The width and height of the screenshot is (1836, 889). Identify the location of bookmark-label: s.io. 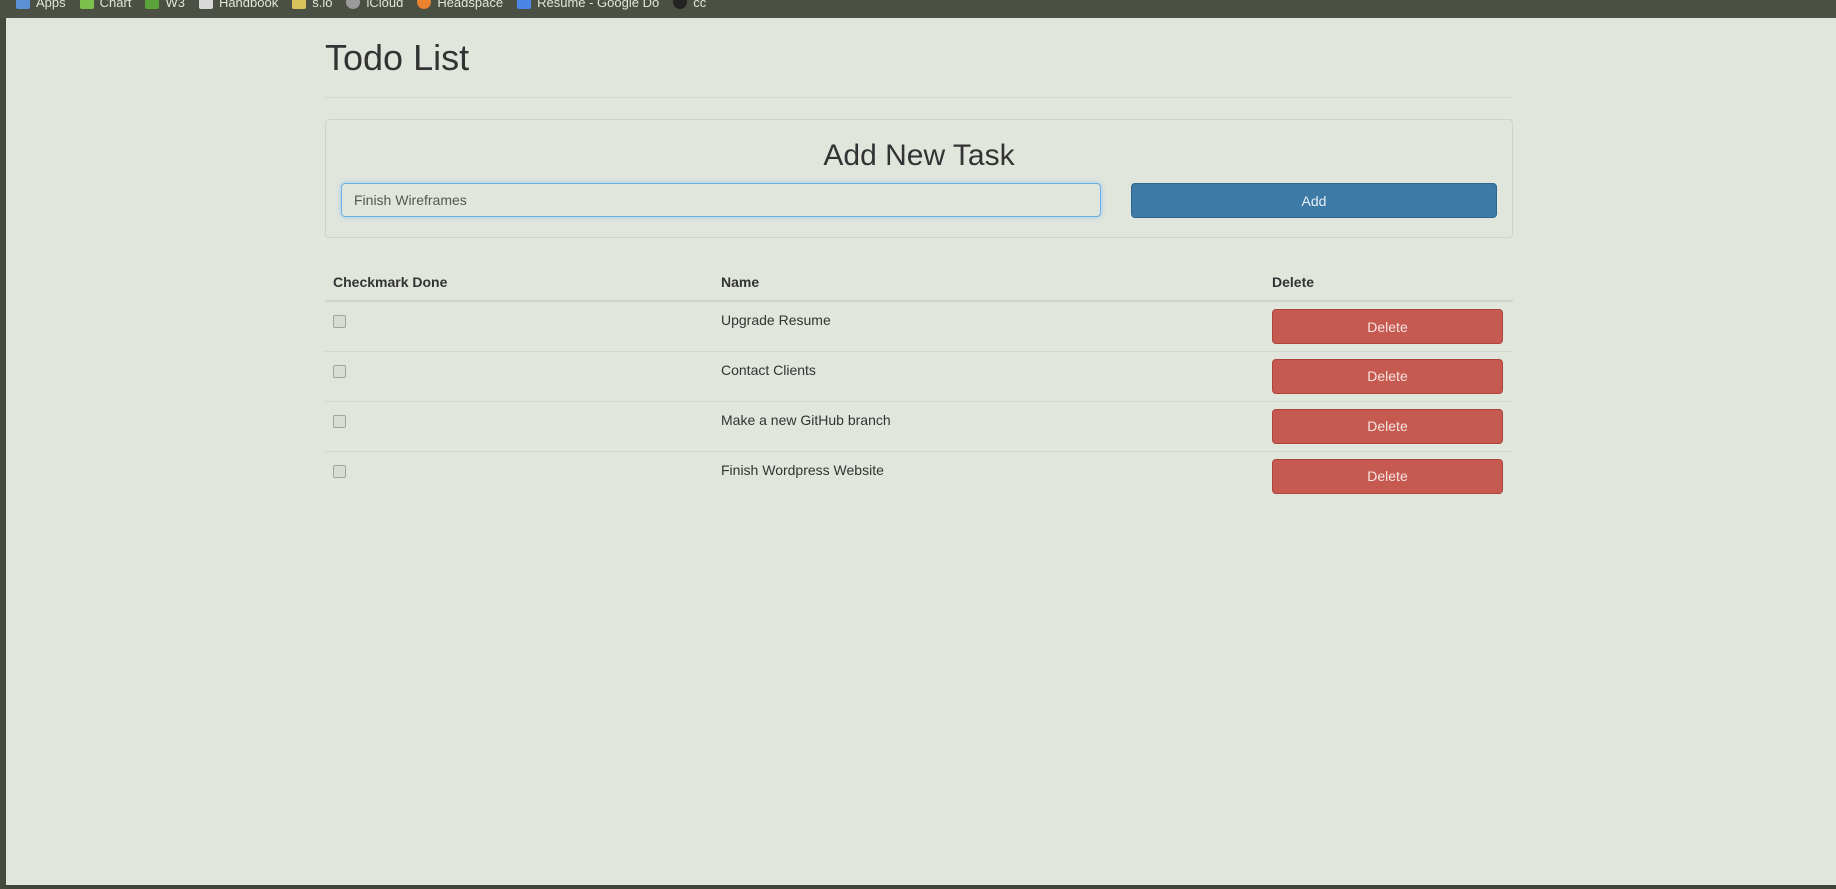
(322, 5).